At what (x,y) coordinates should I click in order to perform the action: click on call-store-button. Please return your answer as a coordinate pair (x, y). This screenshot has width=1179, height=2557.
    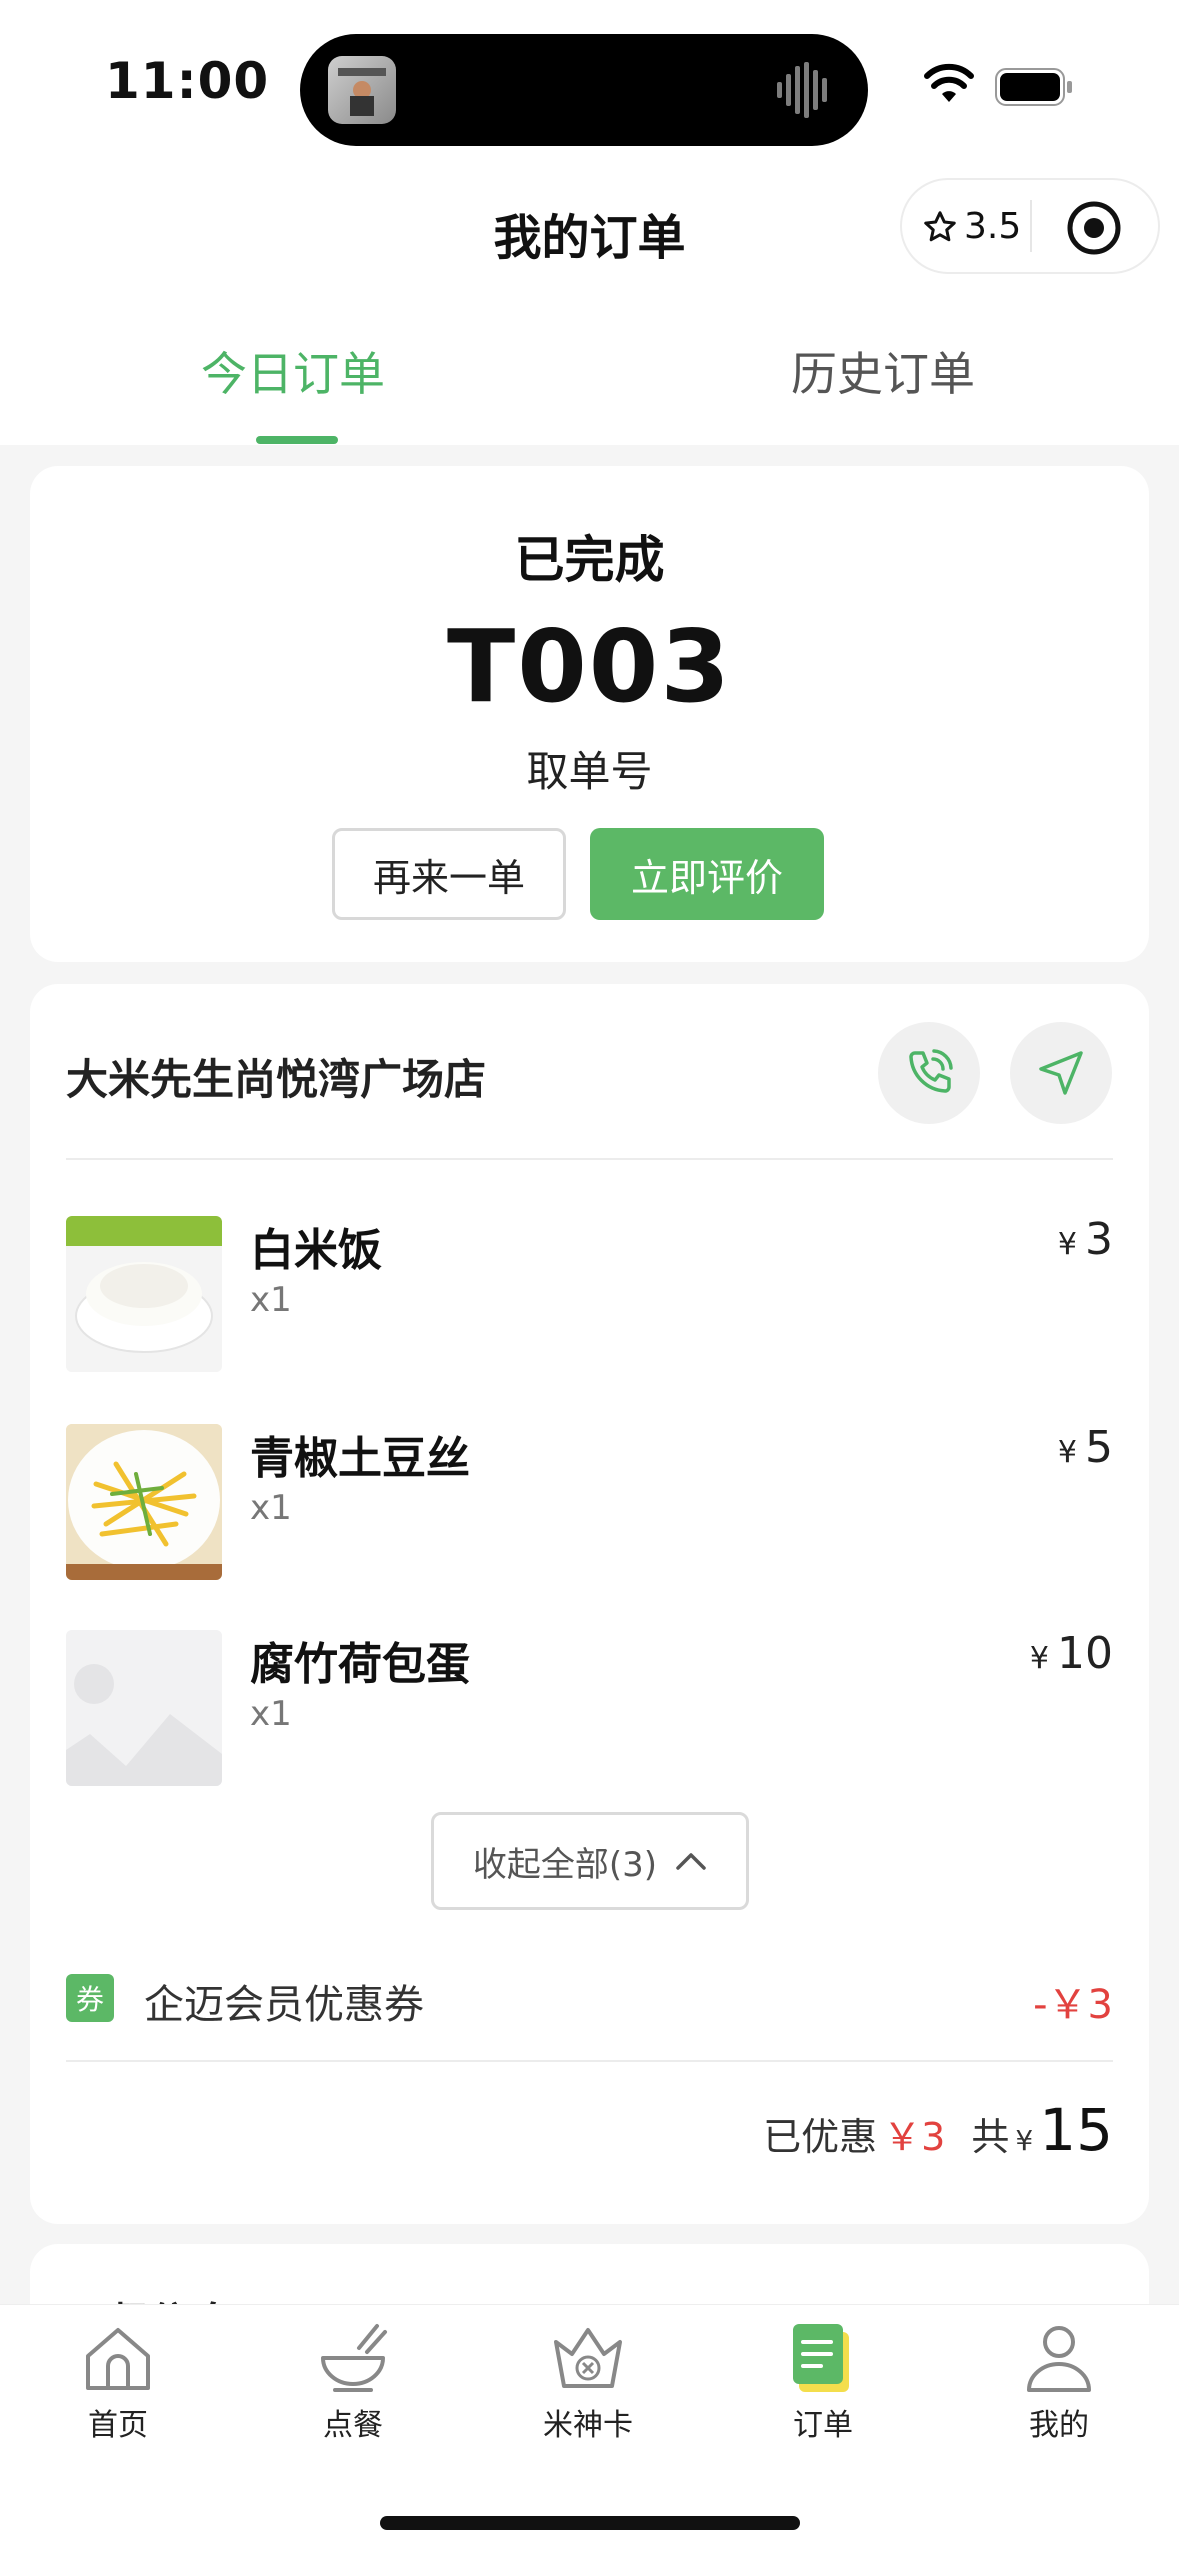
    Looking at the image, I should click on (929, 1073).